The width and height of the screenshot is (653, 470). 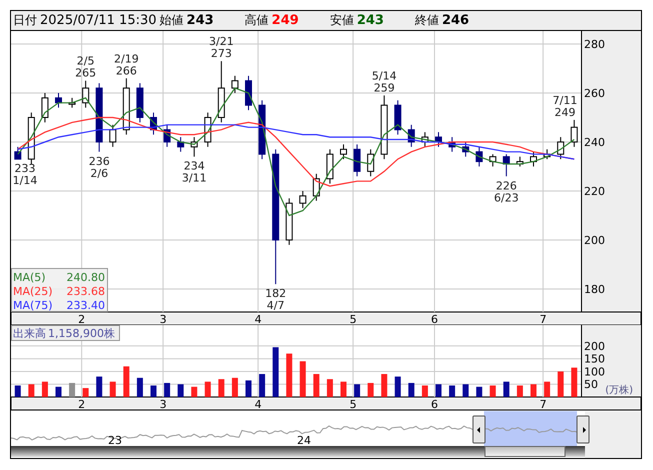 I want to click on volume-axis-label: 200, so click(x=594, y=346).